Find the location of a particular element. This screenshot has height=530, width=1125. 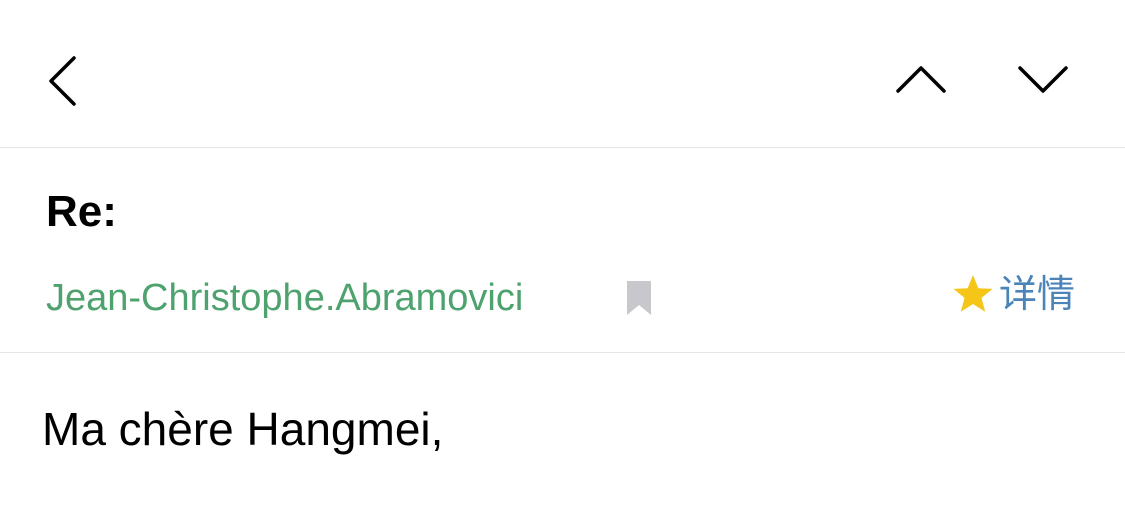

star-icon is located at coordinates (973, 294).